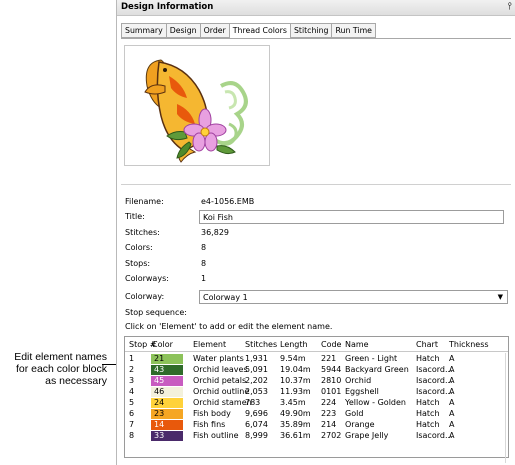 The height and width of the screenshot is (465, 515). I want to click on cell-length: 11.93m, so click(295, 391).